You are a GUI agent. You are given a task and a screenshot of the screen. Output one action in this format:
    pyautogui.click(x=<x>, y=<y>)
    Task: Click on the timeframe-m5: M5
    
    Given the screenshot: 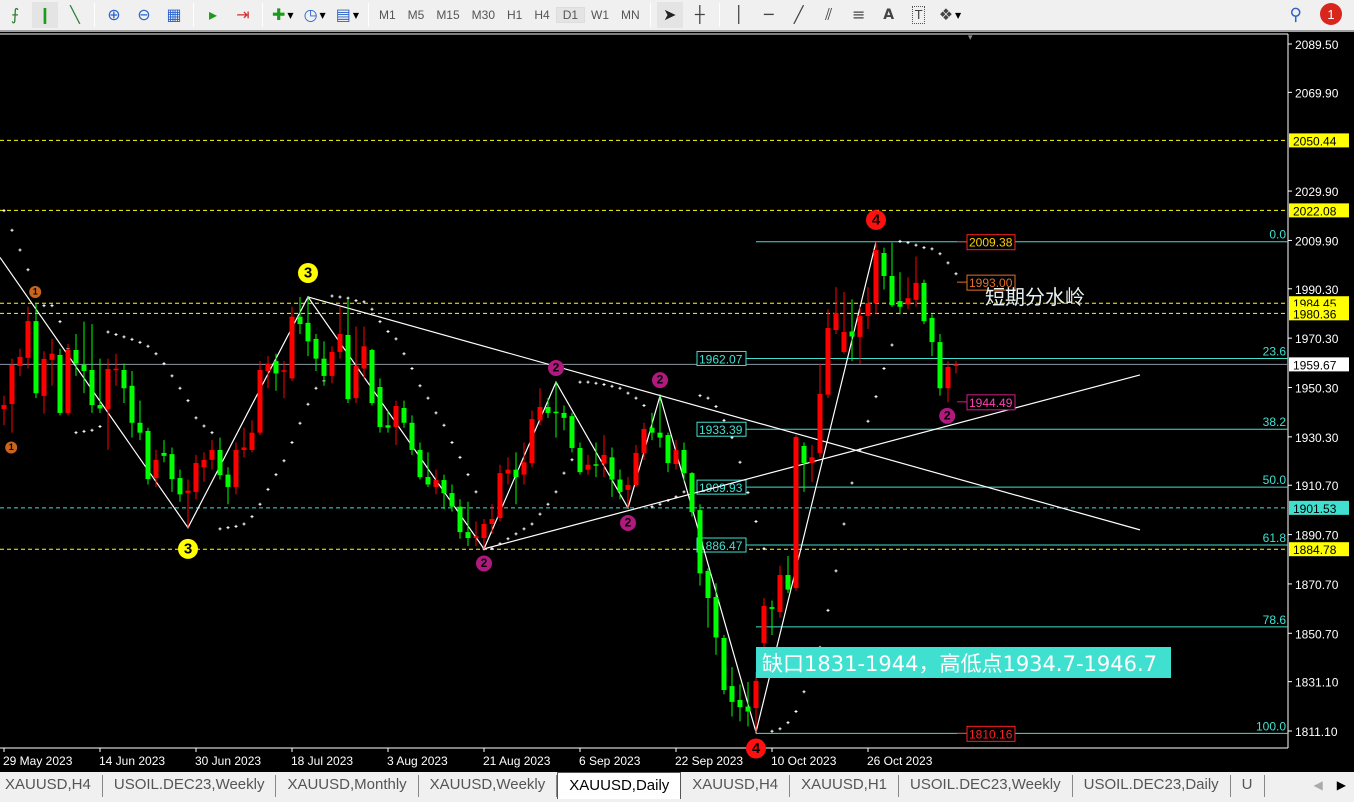 What is the action you would take?
    pyautogui.click(x=416, y=15)
    